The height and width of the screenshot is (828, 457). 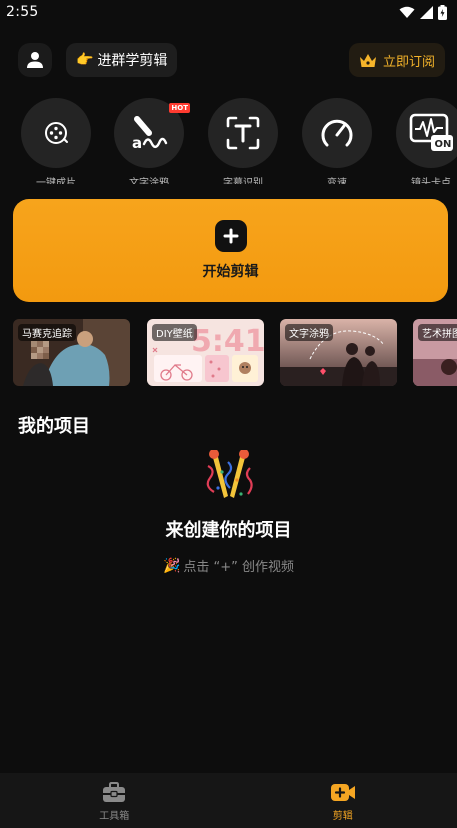 I want to click on tool-label: 字幕识别, so click(x=243, y=181).